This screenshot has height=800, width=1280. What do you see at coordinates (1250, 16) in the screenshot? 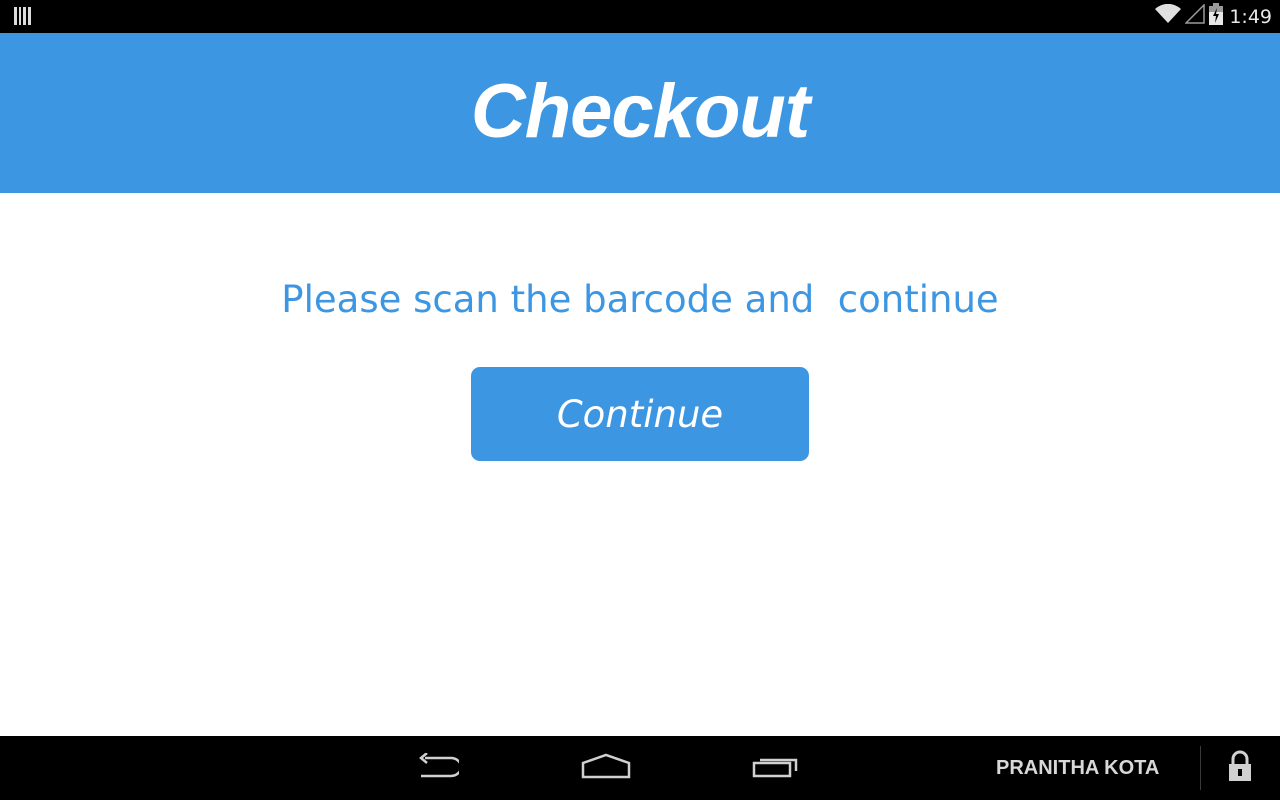
I see `status-time: 1:49` at bounding box center [1250, 16].